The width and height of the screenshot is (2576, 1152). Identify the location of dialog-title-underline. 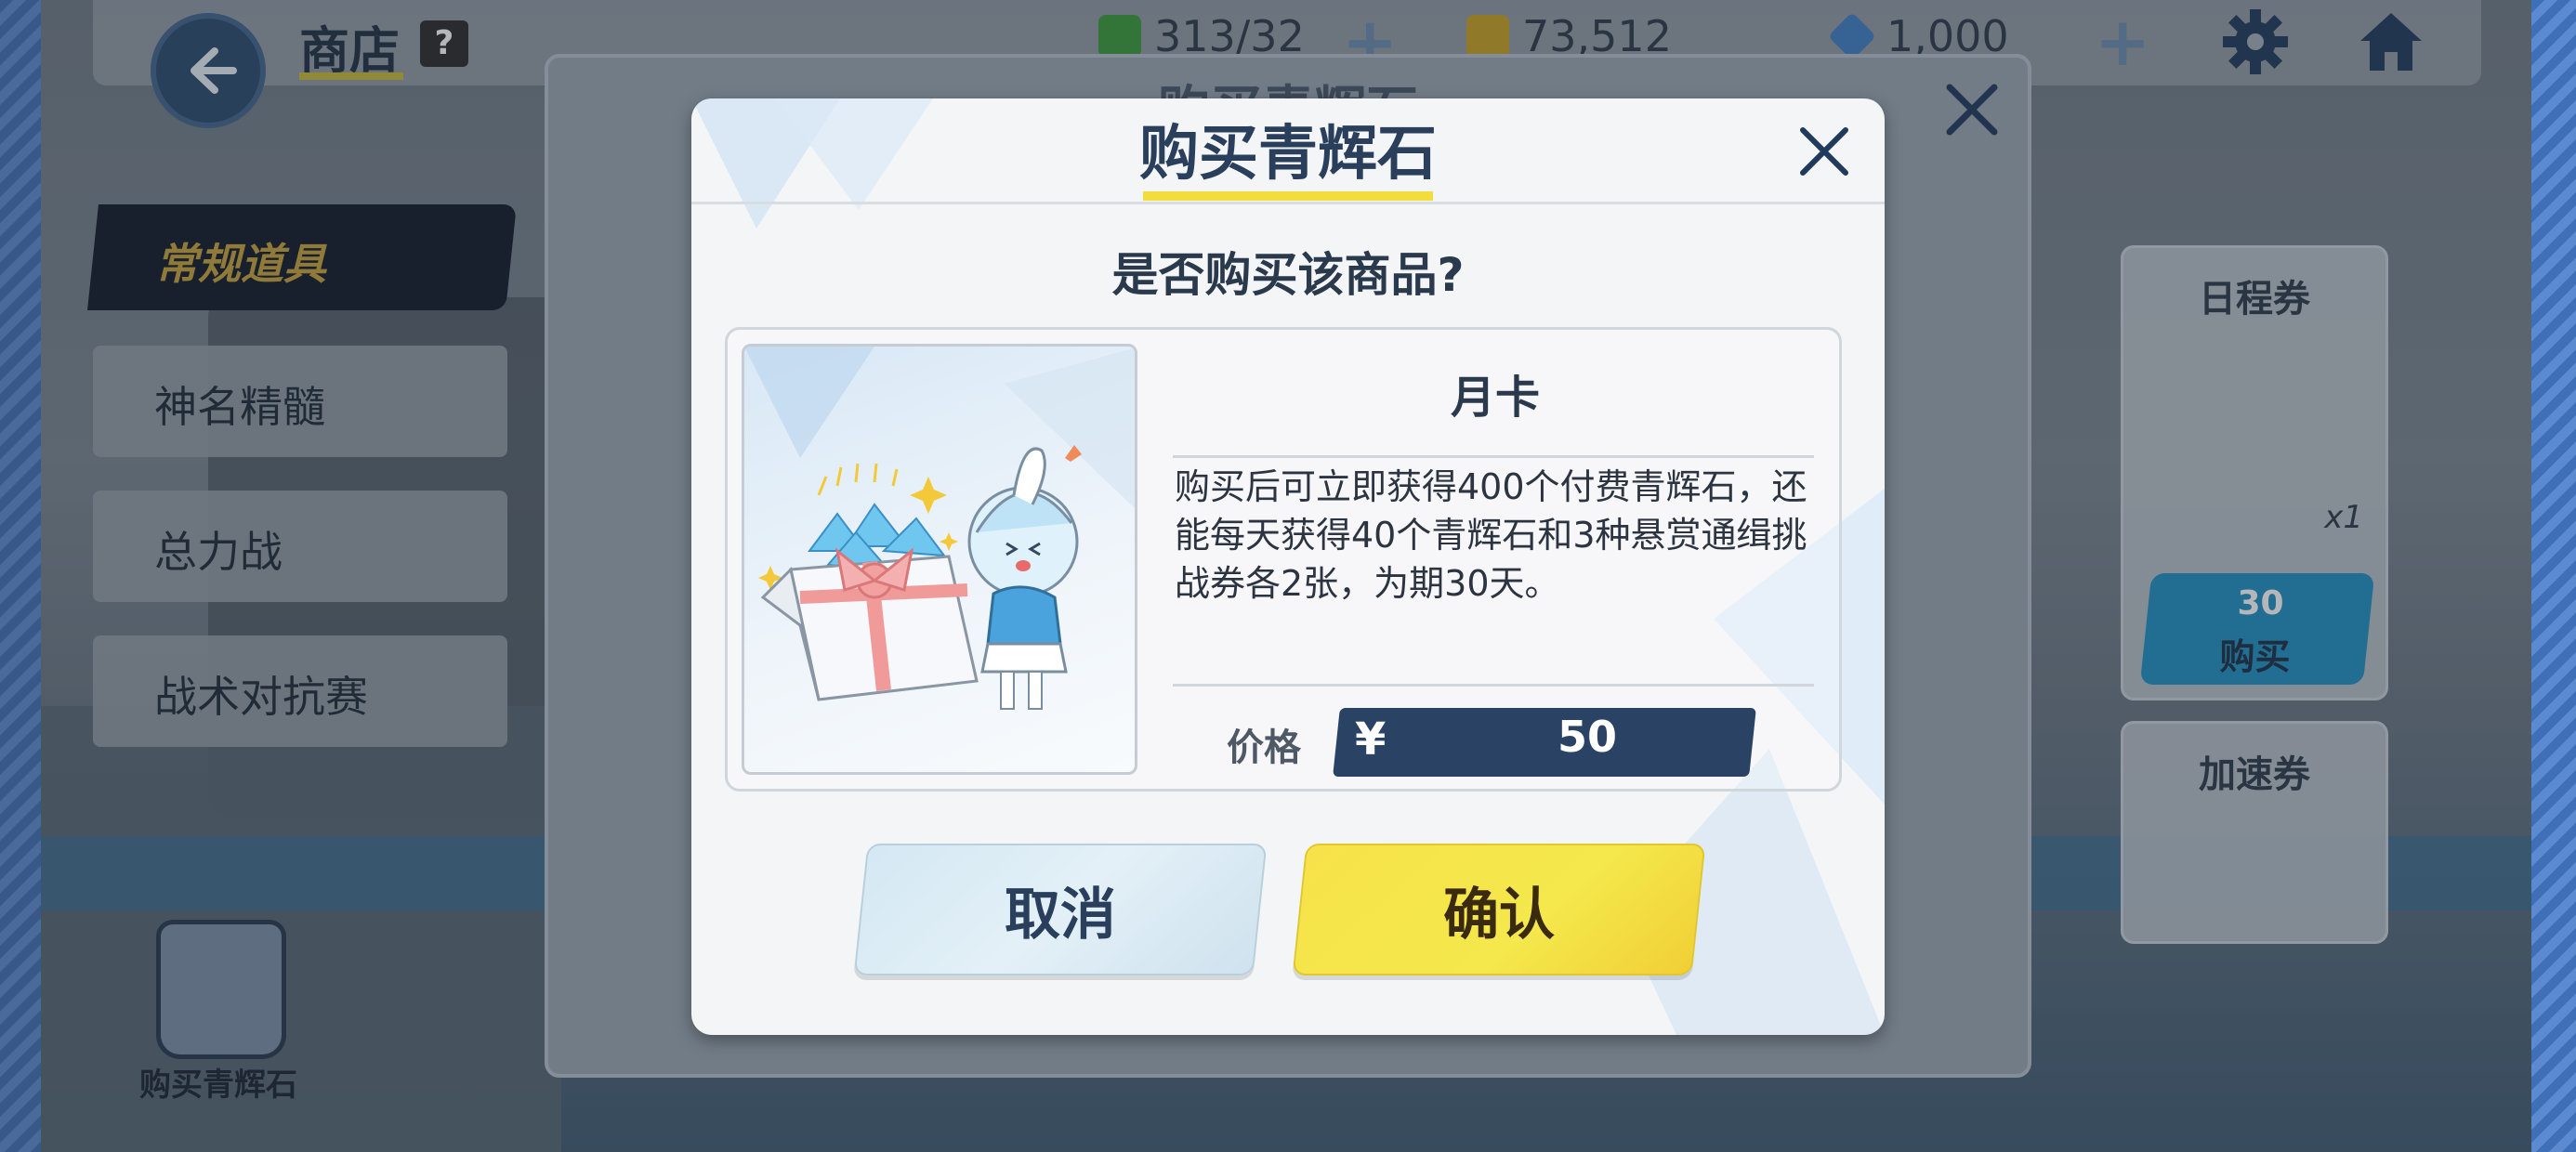
(1288, 196).